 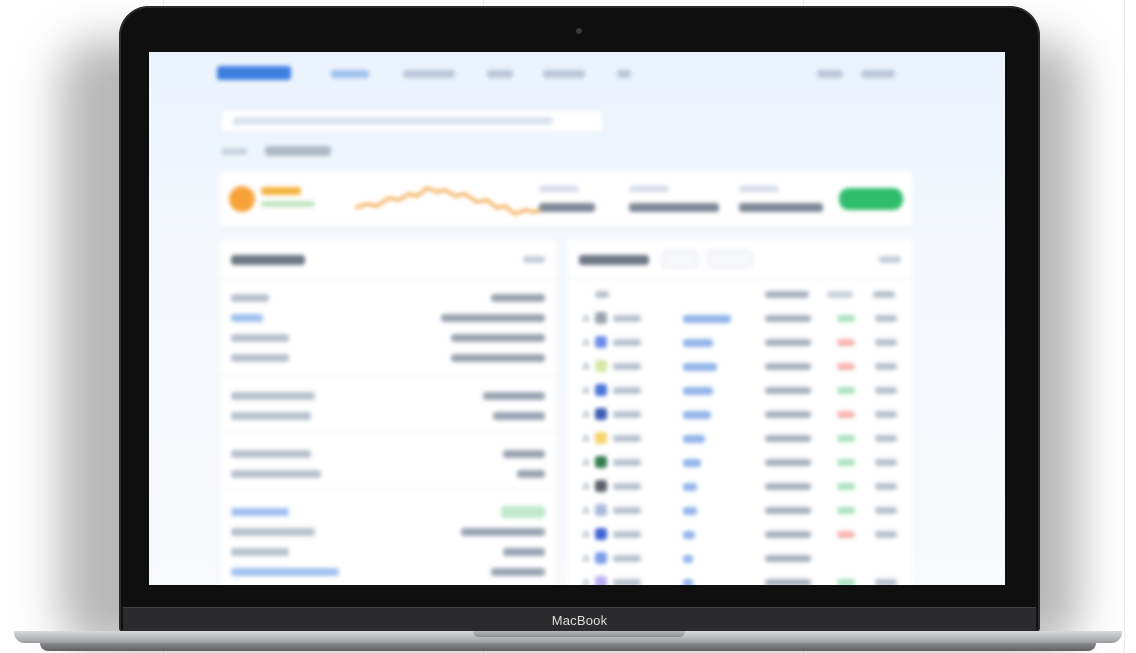 What do you see at coordinates (388, 259) in the screenshot?
I see `overview-card-header` at bounding box center [388, 259].